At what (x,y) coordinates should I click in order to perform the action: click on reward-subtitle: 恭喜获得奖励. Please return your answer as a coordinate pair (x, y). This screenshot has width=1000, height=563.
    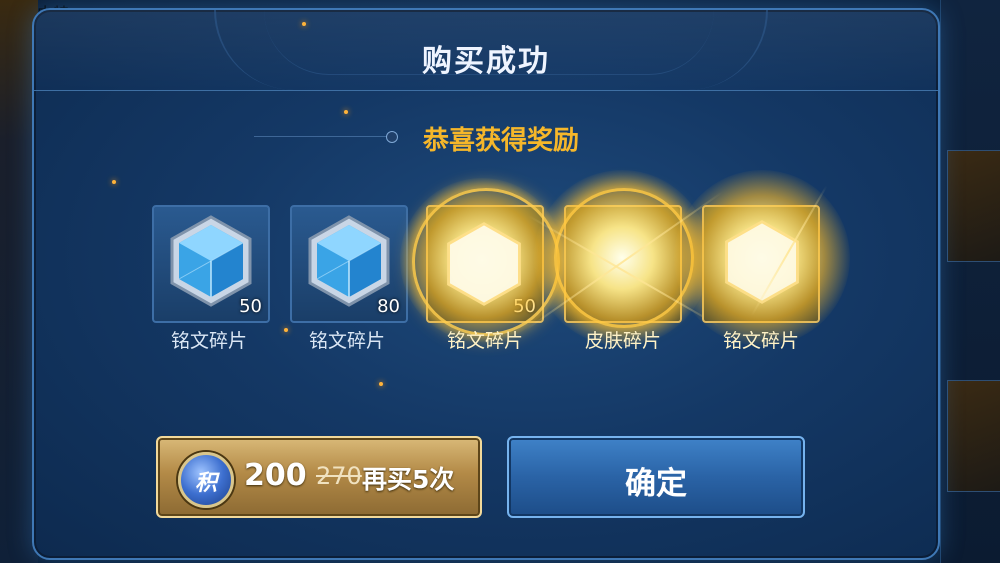
    Looking at the image, I should click on (500, 141).